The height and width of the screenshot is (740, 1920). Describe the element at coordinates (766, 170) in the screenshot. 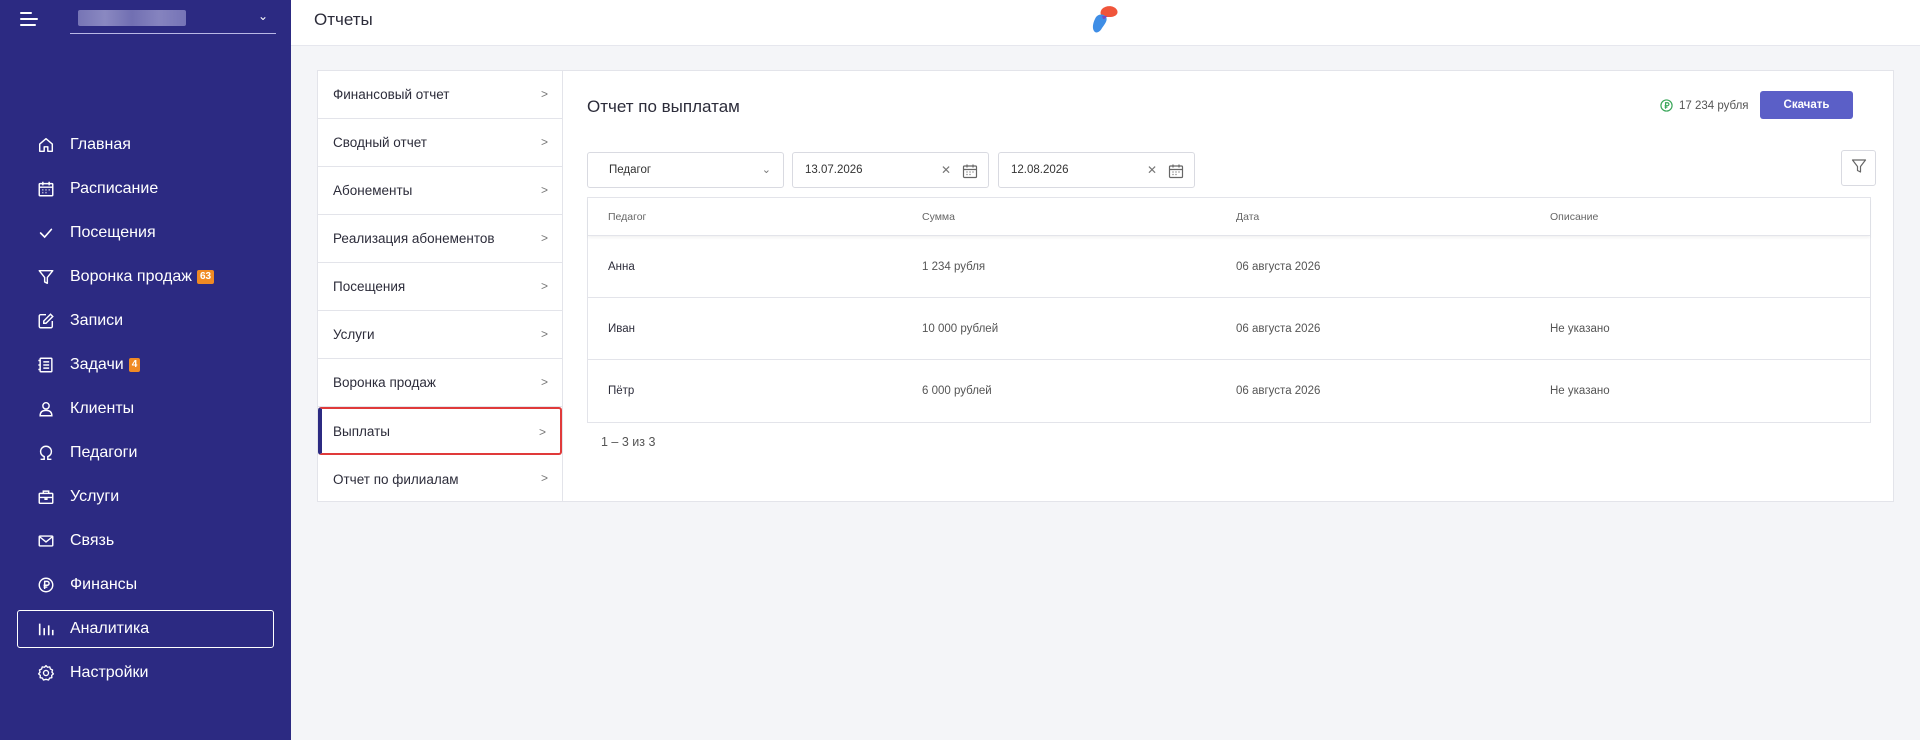

I see `chevron-down-icon: ⌄` at that location.